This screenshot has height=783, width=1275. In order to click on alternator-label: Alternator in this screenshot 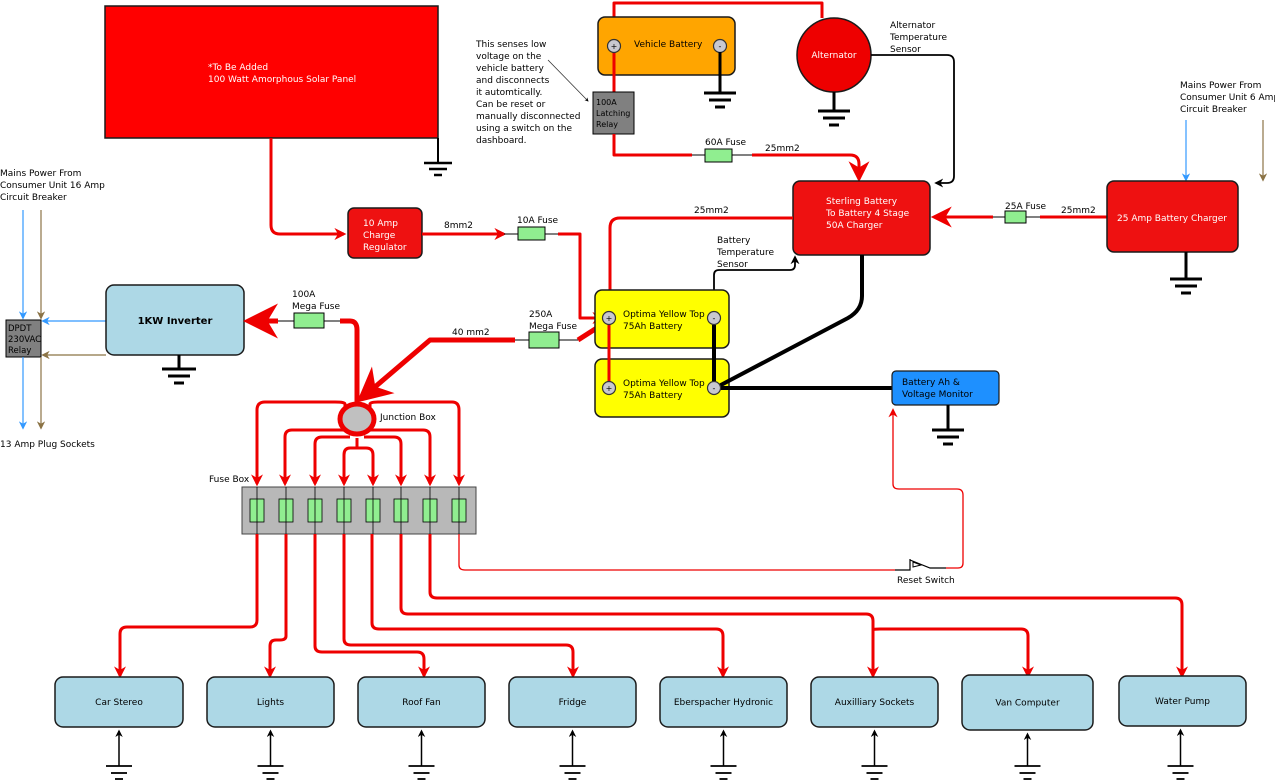, I will do `click(834, 56)`.